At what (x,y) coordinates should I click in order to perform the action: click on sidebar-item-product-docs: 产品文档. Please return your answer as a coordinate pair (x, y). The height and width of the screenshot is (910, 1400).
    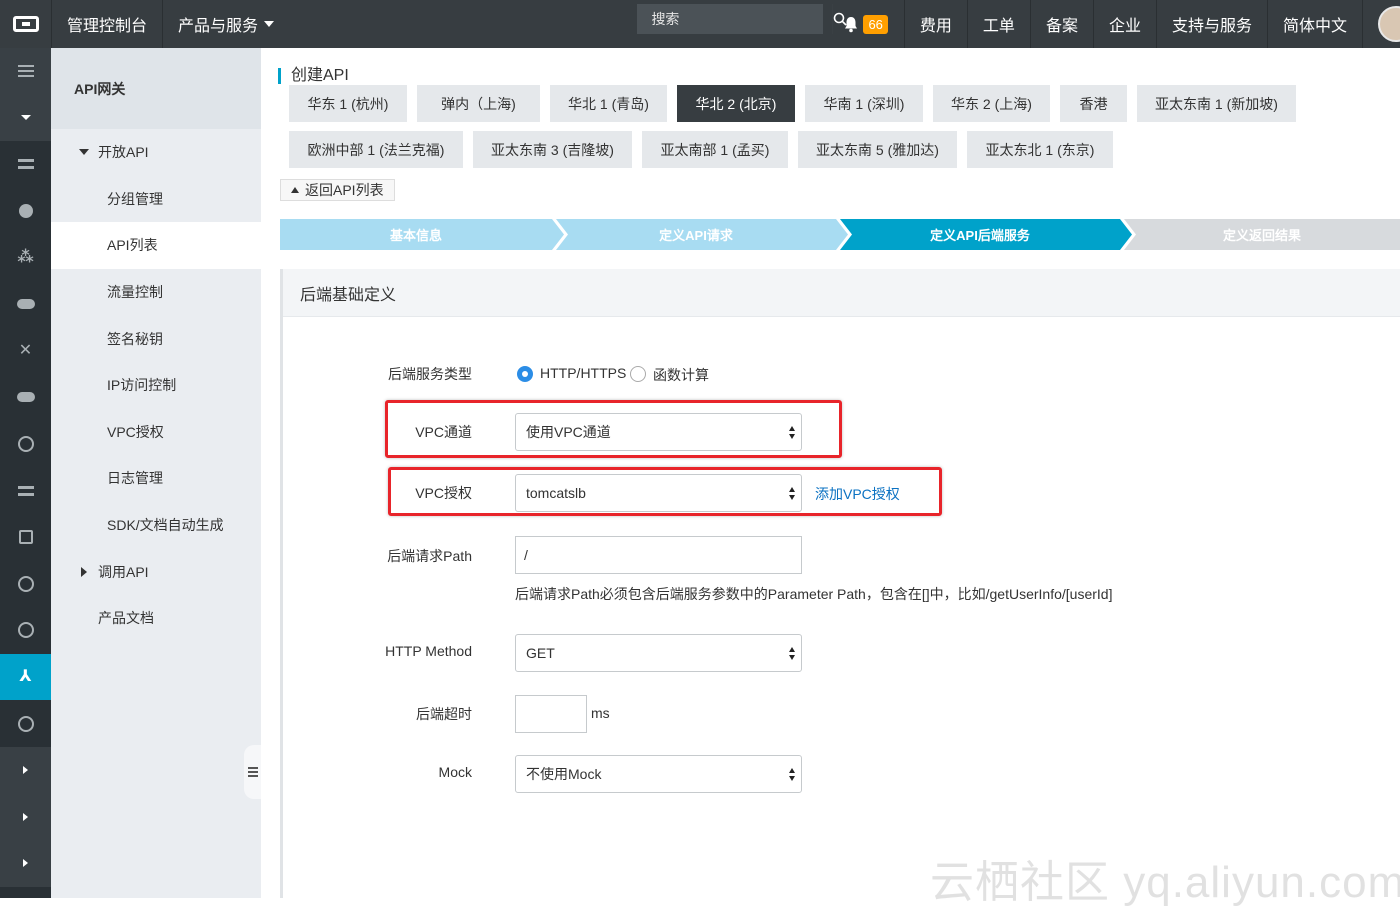
    Looking at the image, I should click on (156, 618).